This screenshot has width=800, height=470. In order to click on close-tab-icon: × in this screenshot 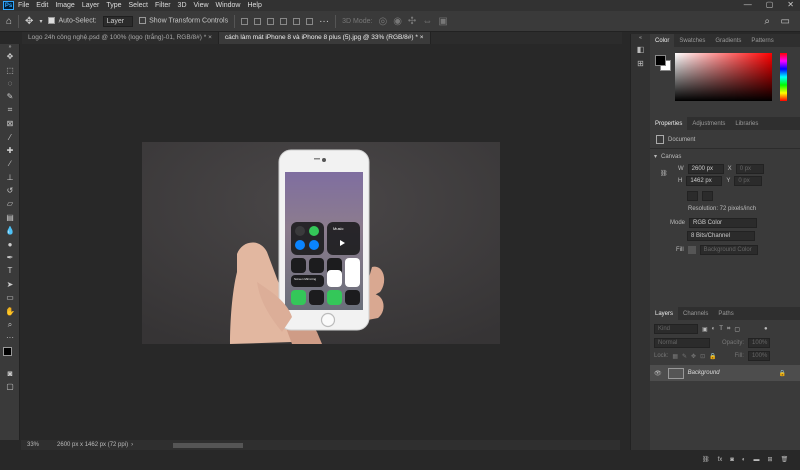, I will do `click(422, 37)`.